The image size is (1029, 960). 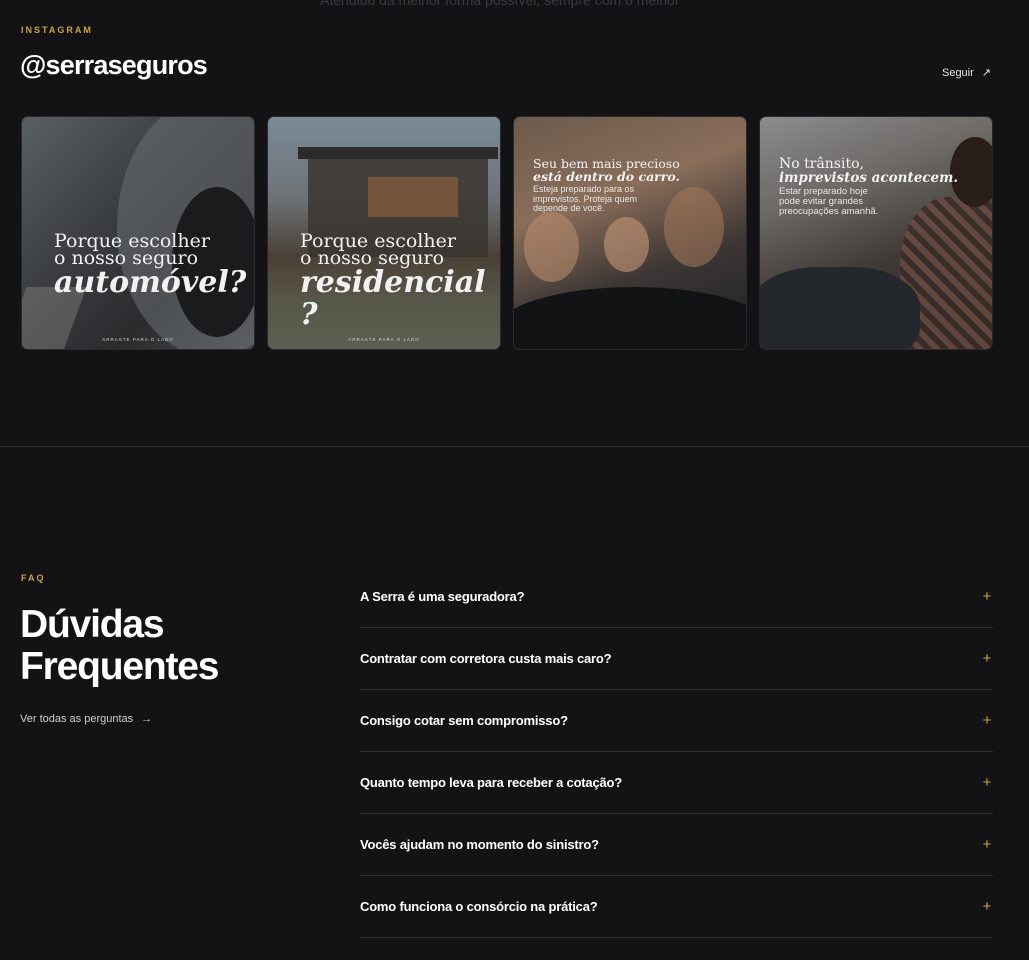 What do you see at coordinates (384, 339) in the screenshot?
I see `post-2-footer: ARRASTE PARA O LADO` at bounding box center [384, 339].